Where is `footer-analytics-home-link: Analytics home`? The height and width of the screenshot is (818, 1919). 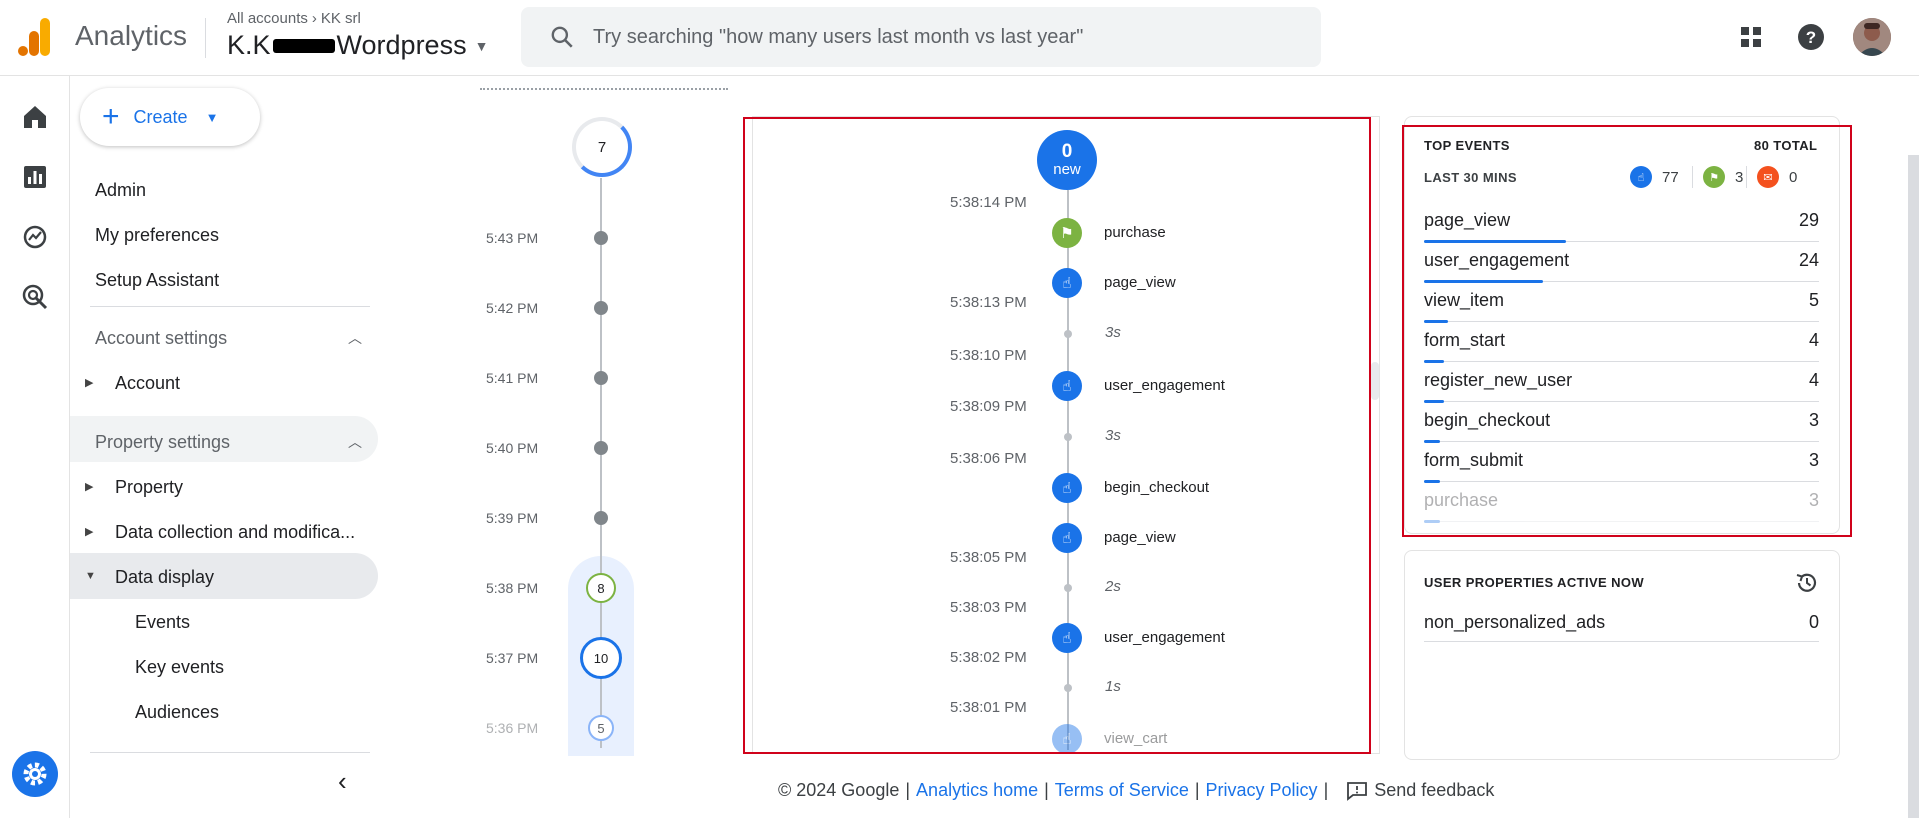 footer-analytics-home-link: Analytics home is located at coordinates (977, 790).